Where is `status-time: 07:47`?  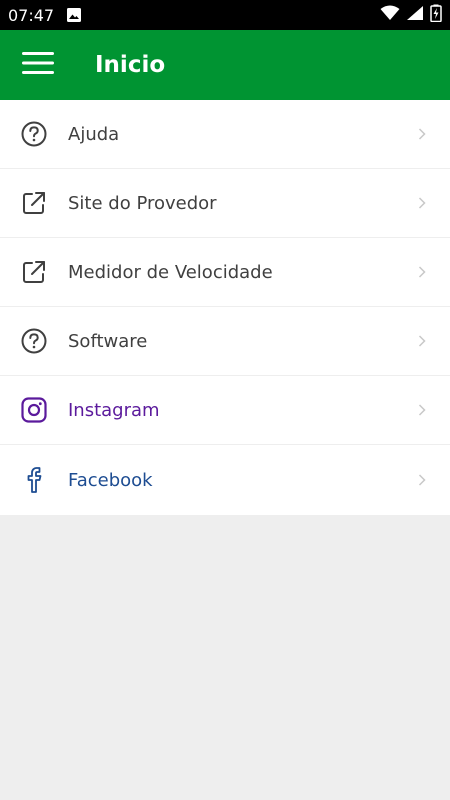 status-time: 07:47 is located at coordinates (31, 15).